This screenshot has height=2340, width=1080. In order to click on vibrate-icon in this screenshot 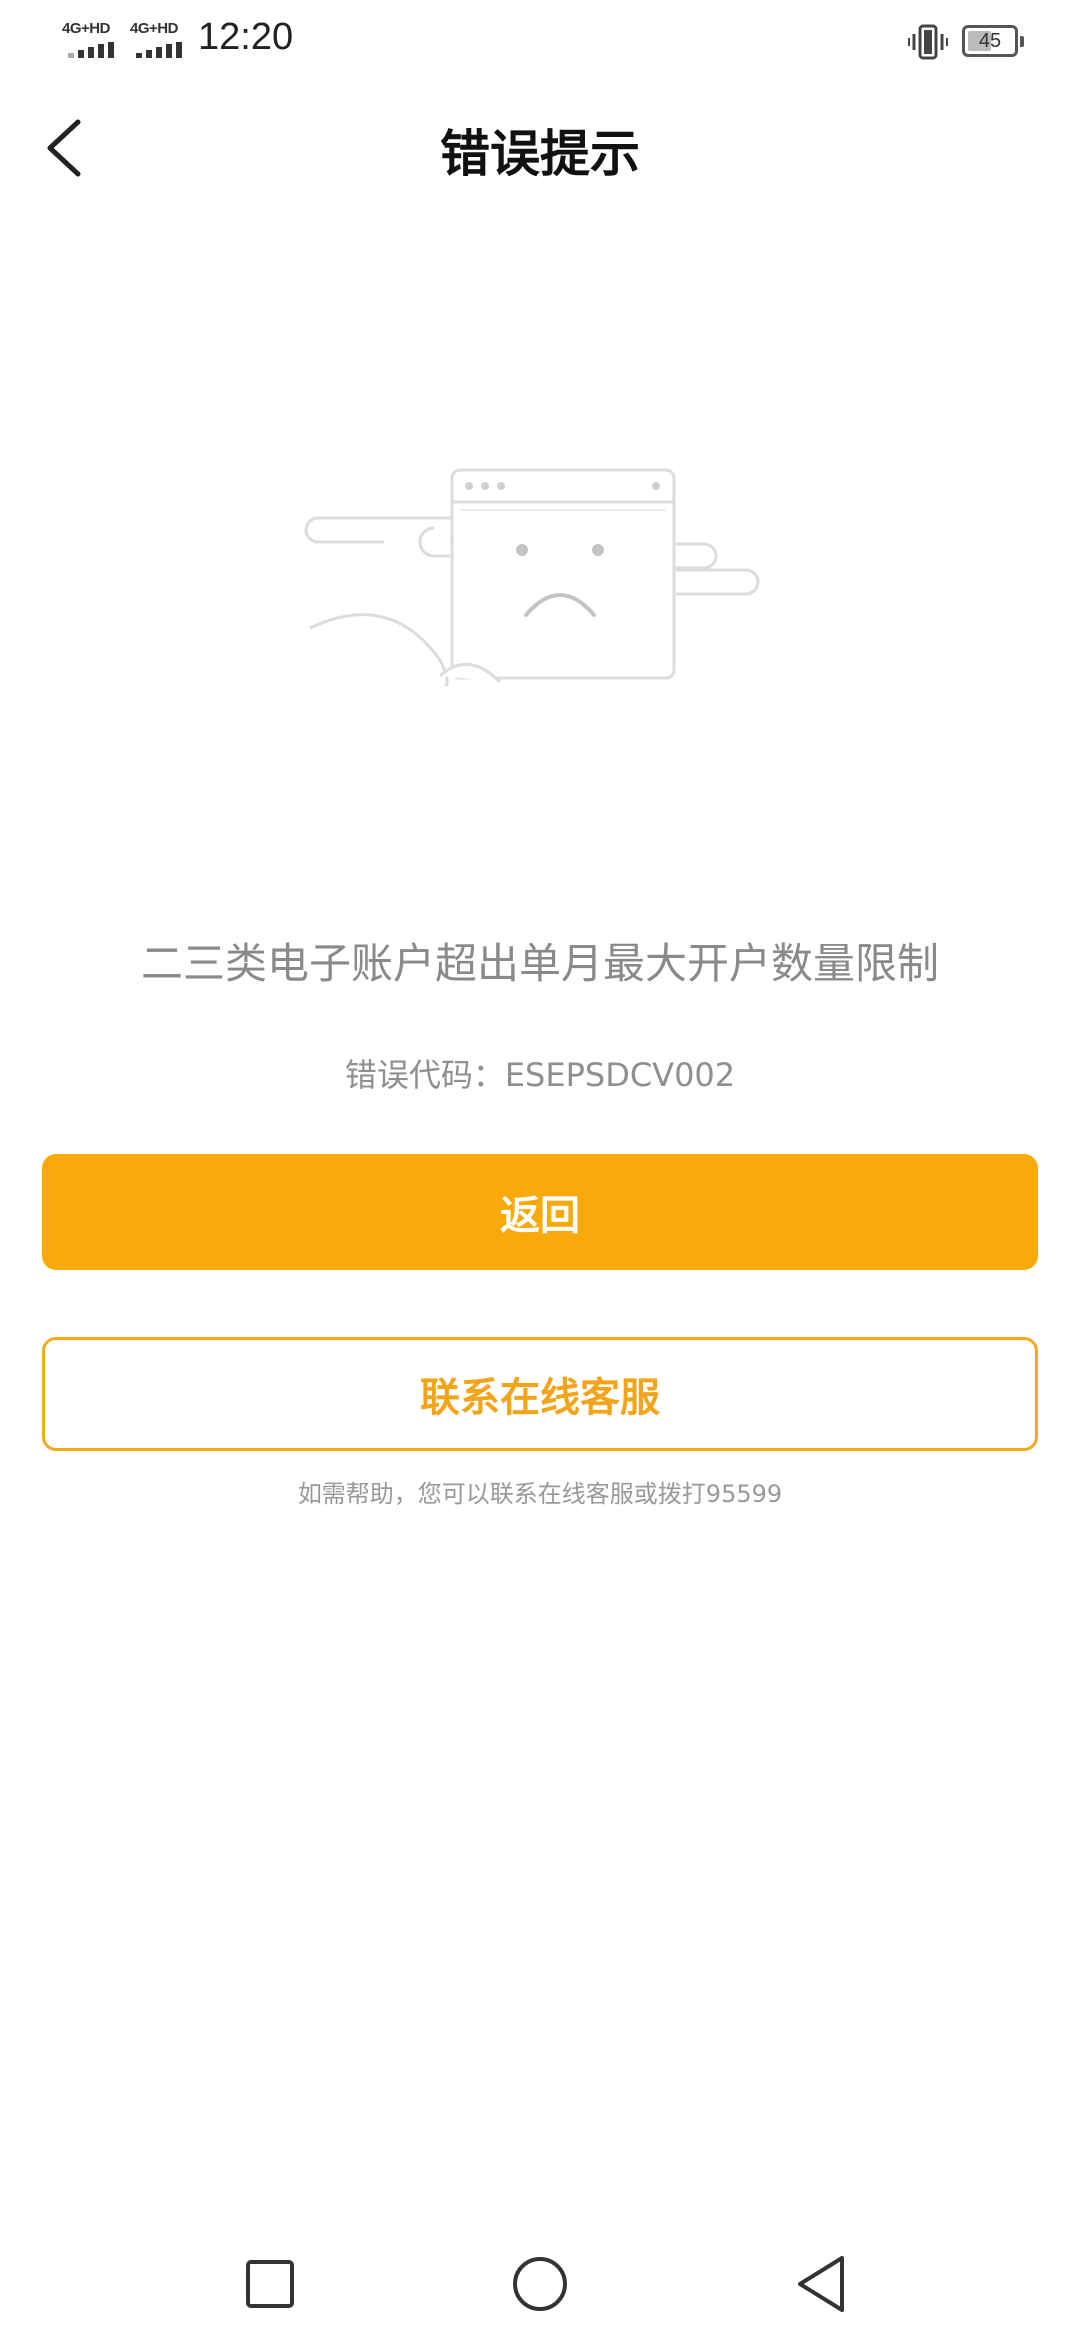, I will do `click(928, 42)`.